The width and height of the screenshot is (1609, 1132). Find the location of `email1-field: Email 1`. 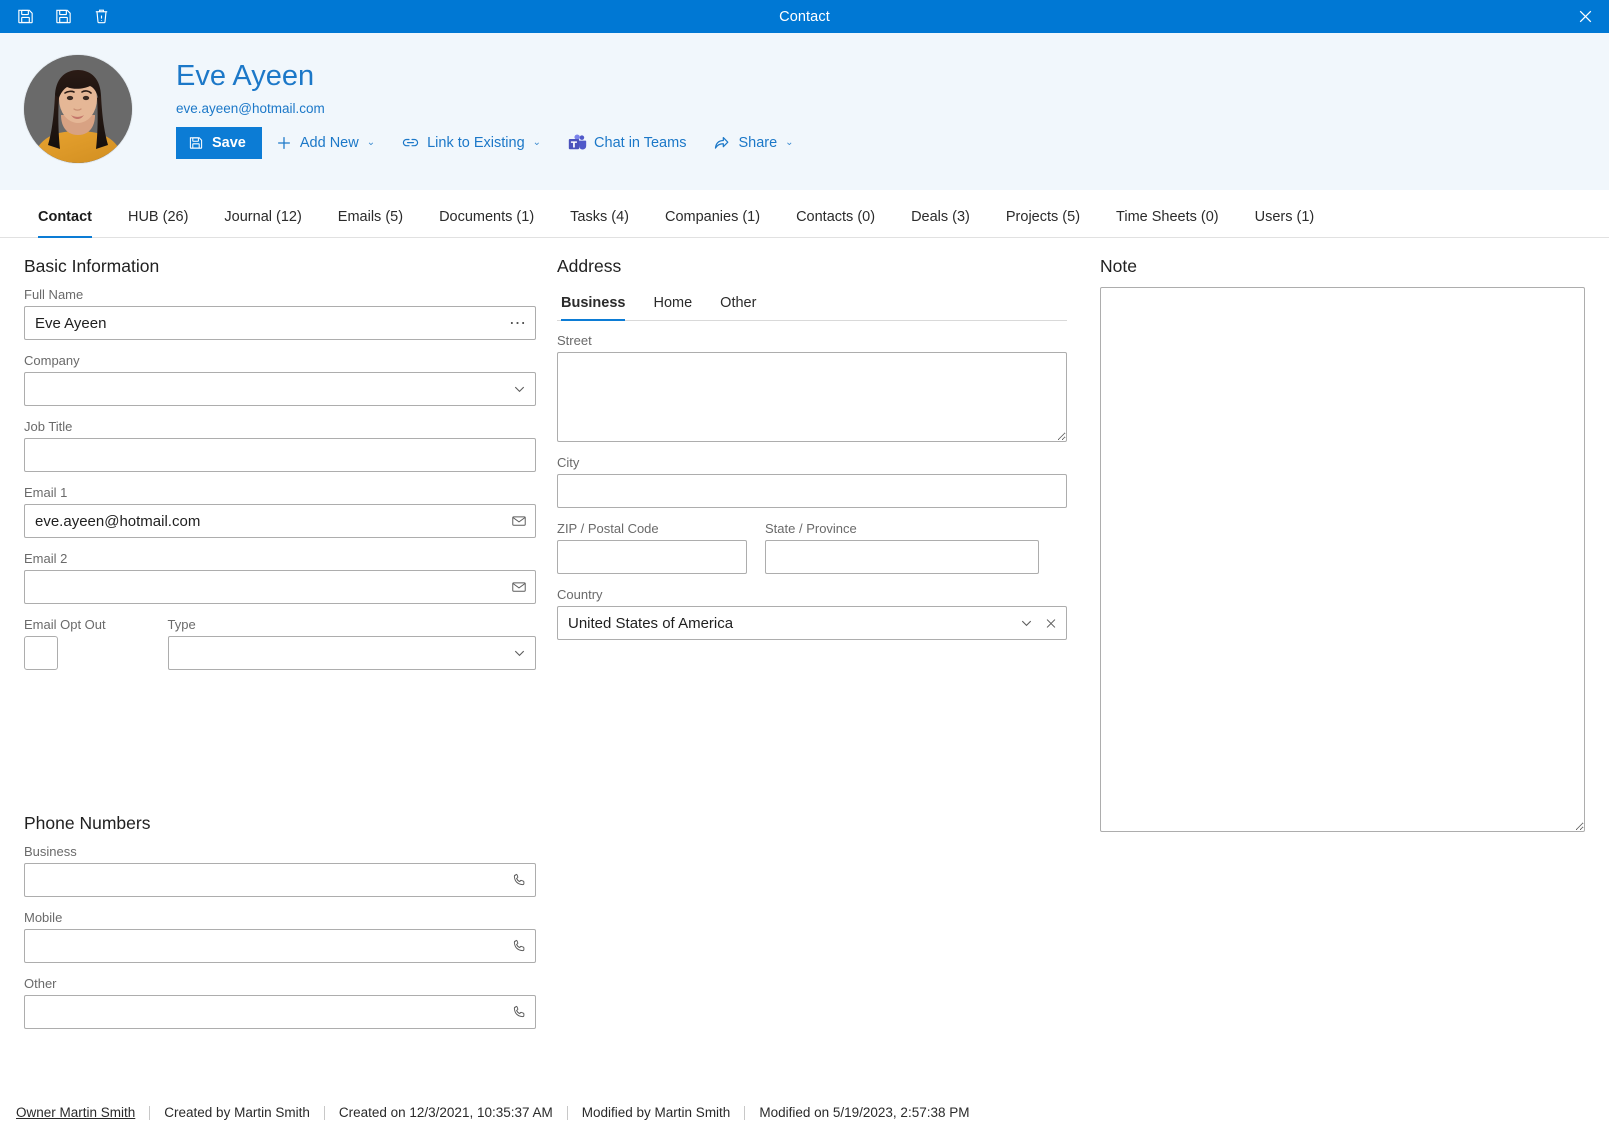

email1-field: Email 1 is located at coordinates (280, 511).